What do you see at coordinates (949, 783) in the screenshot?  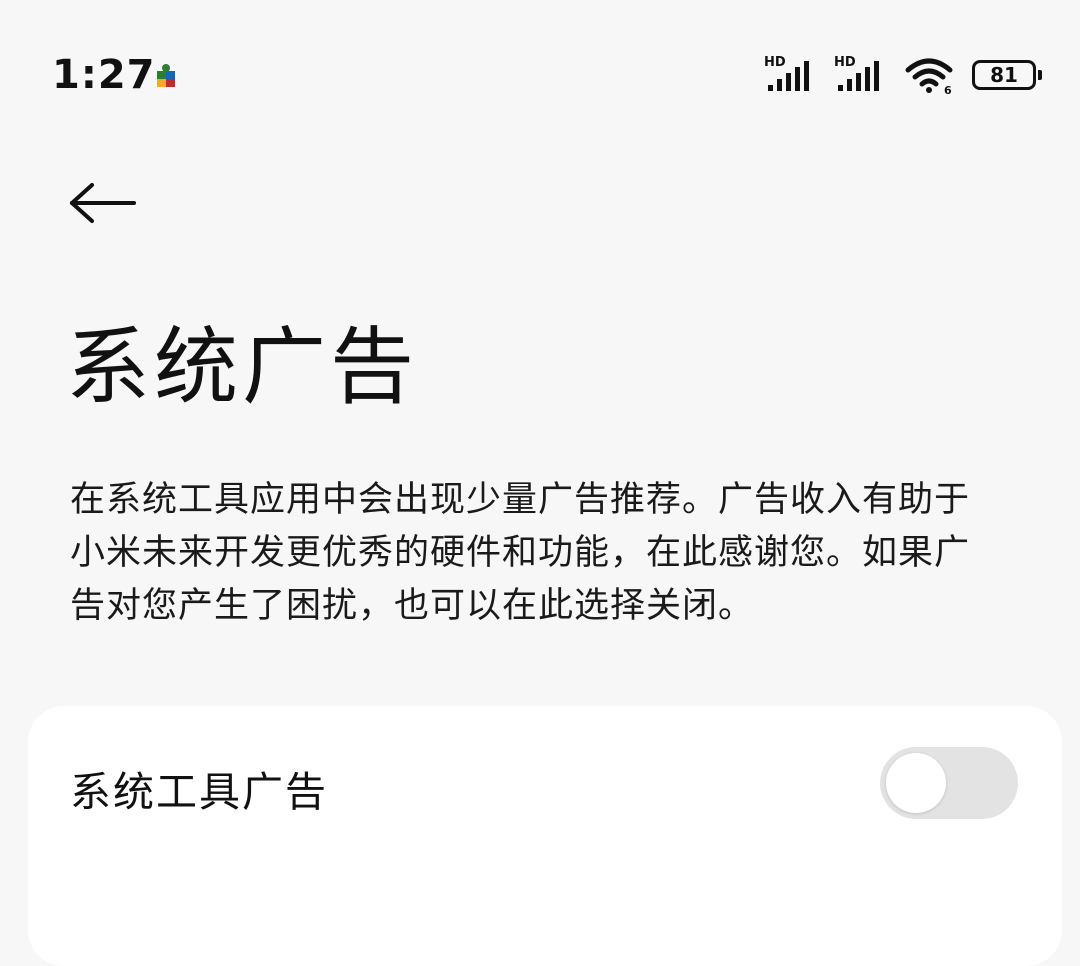 I see `system-tool-ads-toggle` at bounding box center [949, 783].